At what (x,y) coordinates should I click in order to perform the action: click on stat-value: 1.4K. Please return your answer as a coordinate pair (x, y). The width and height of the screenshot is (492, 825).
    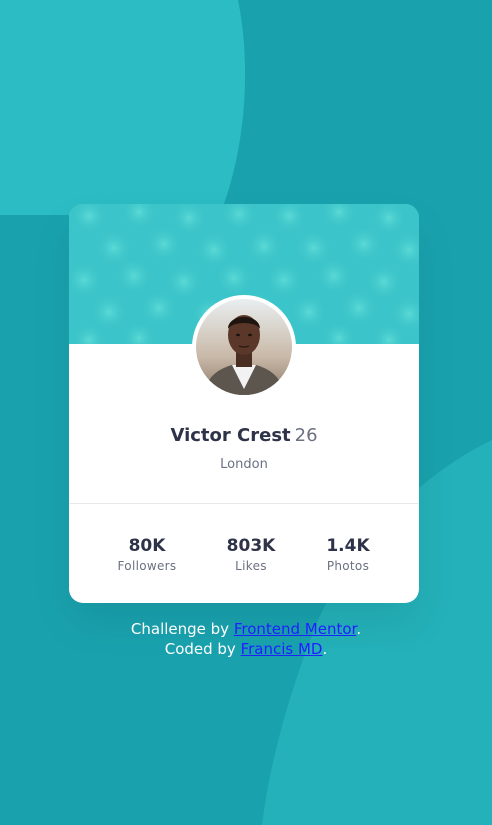
    Looking at the image, I should click on (348, 546).